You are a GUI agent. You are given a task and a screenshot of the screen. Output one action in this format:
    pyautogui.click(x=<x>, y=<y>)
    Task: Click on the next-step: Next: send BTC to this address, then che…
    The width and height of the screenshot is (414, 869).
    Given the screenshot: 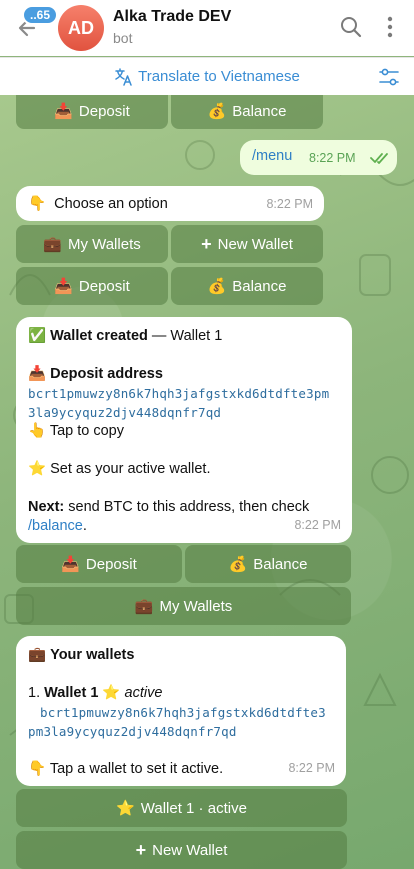 What is the action you would take?
    pyautogui.click(x=184, y=507)
    